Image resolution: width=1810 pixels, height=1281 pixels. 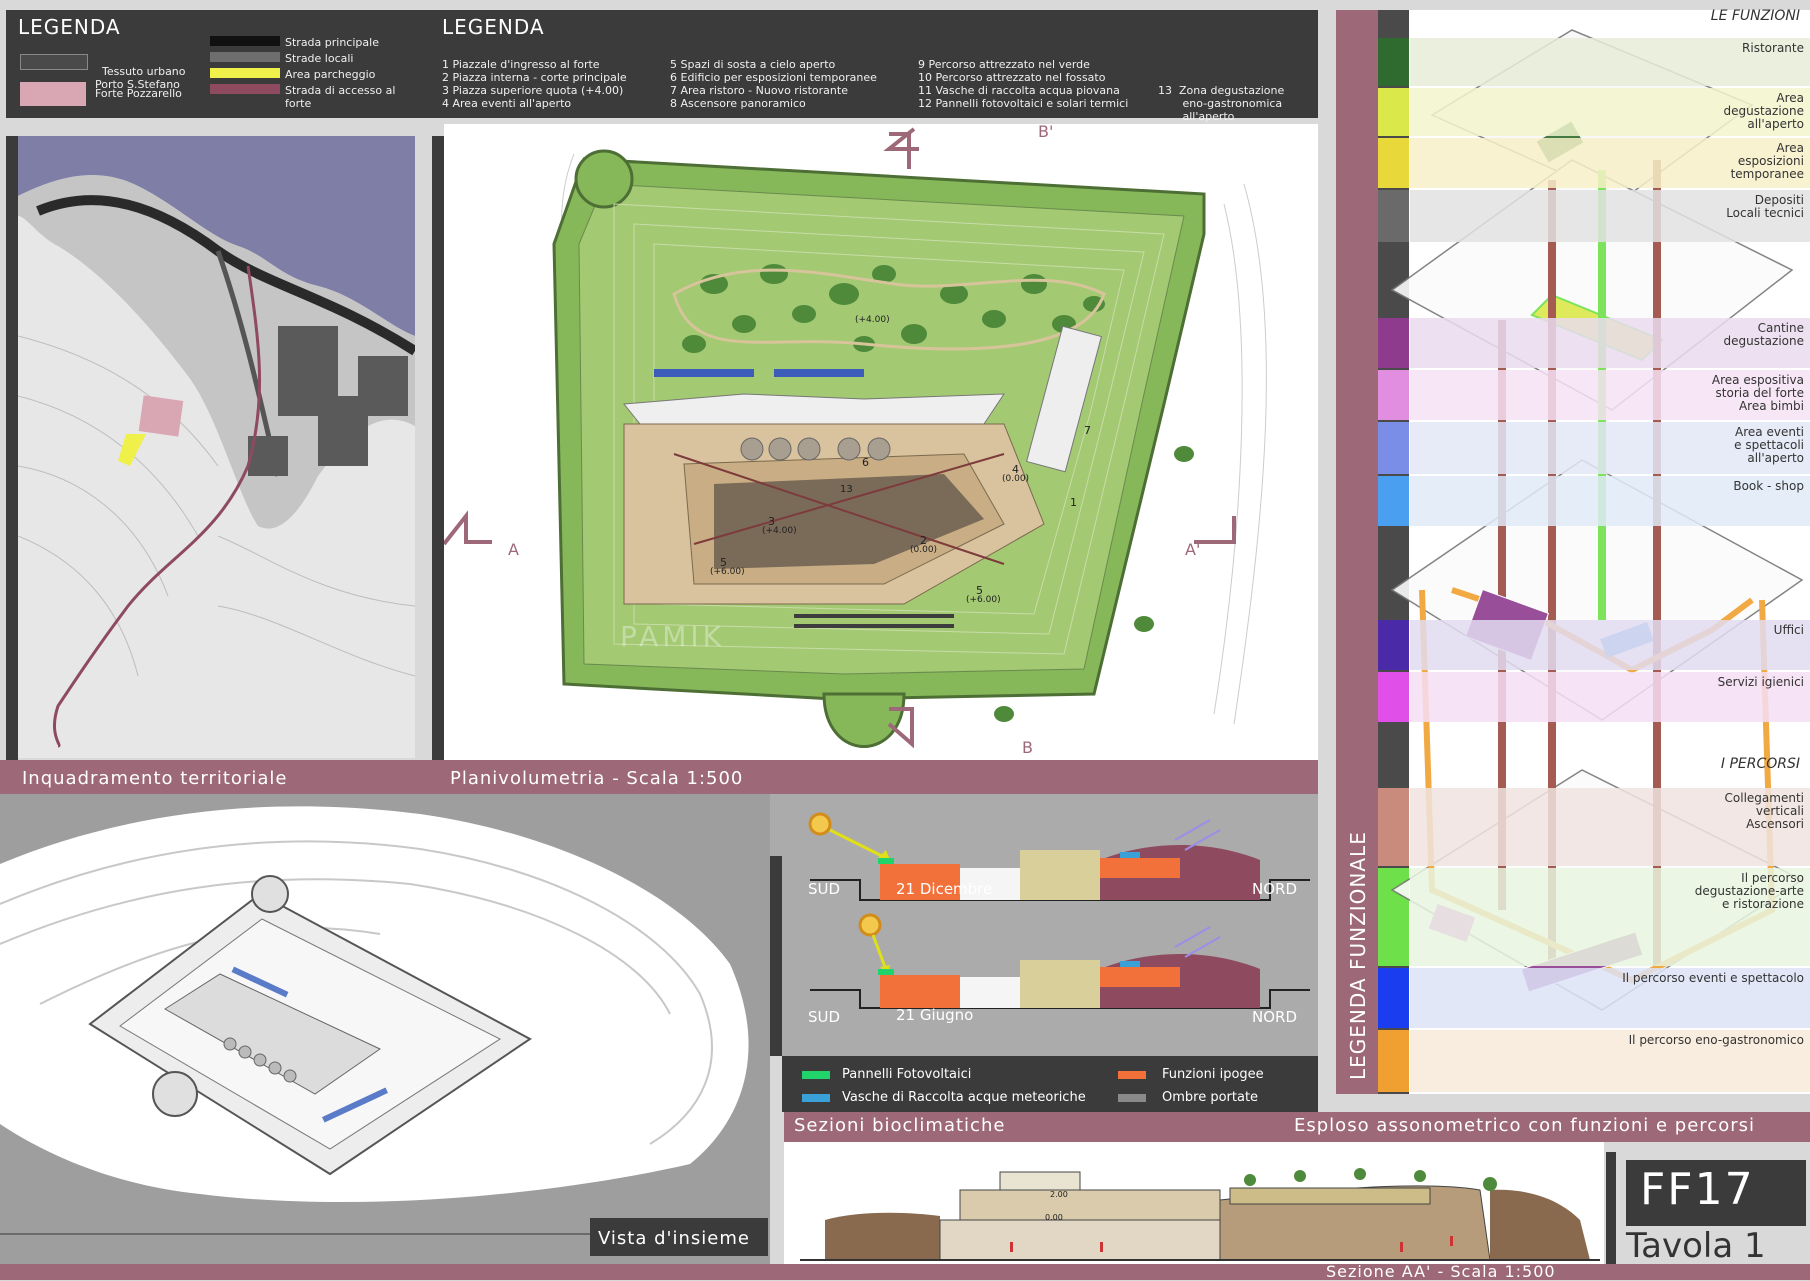 What do you see at coordinates (245, 41) in the screenshot?
I see `legend-swatch-strada-principale` at bounding box center [245, 41].